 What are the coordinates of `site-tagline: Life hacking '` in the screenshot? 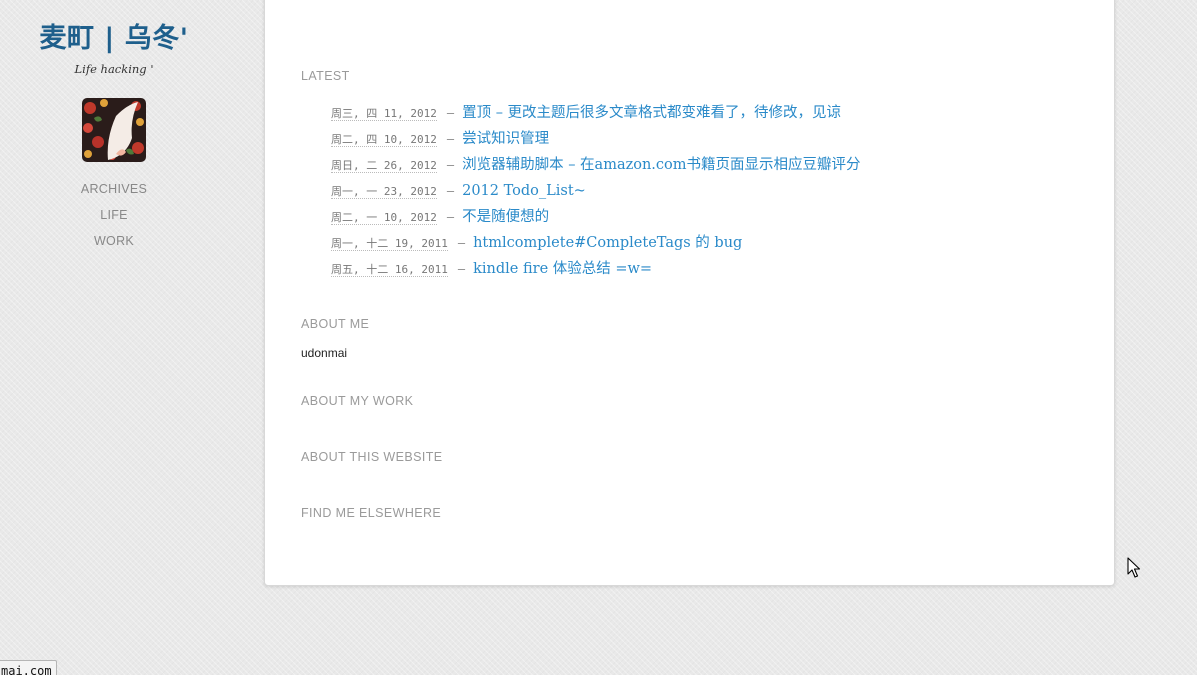 It's located at (114, 69).